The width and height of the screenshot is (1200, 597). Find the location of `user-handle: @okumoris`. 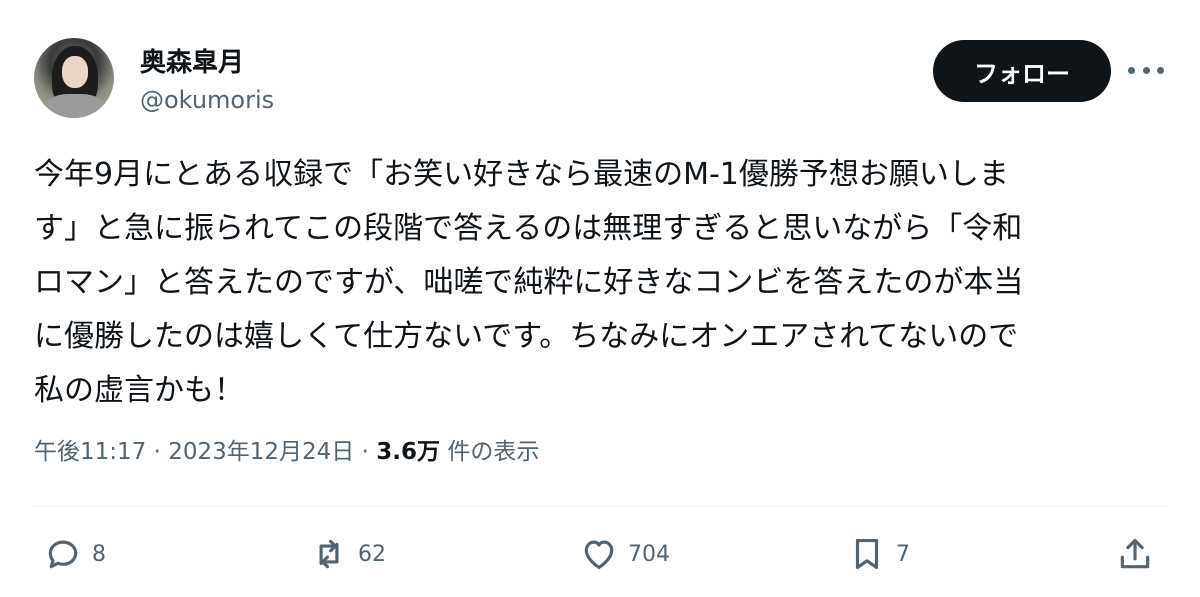

user-handle: @okumoris is located at coordinates (207, 100).